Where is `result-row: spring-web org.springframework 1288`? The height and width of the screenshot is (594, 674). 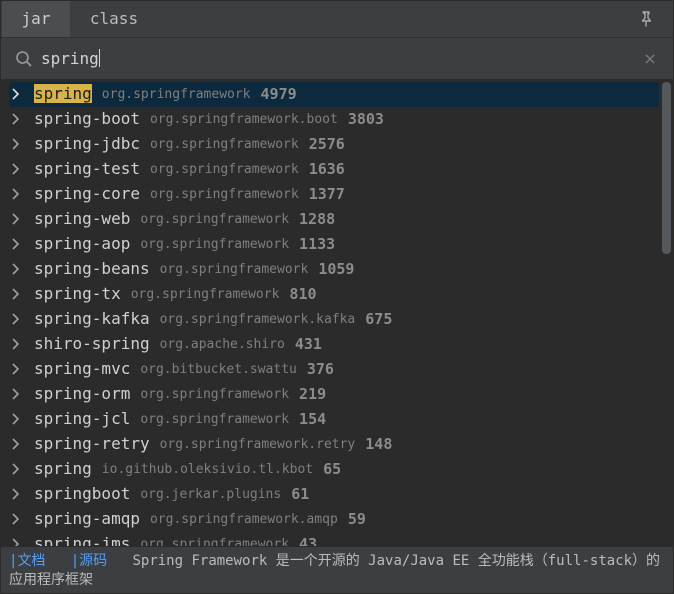 result-row: spring-web org.springframework 1288 is located at coordinates (334, 219).